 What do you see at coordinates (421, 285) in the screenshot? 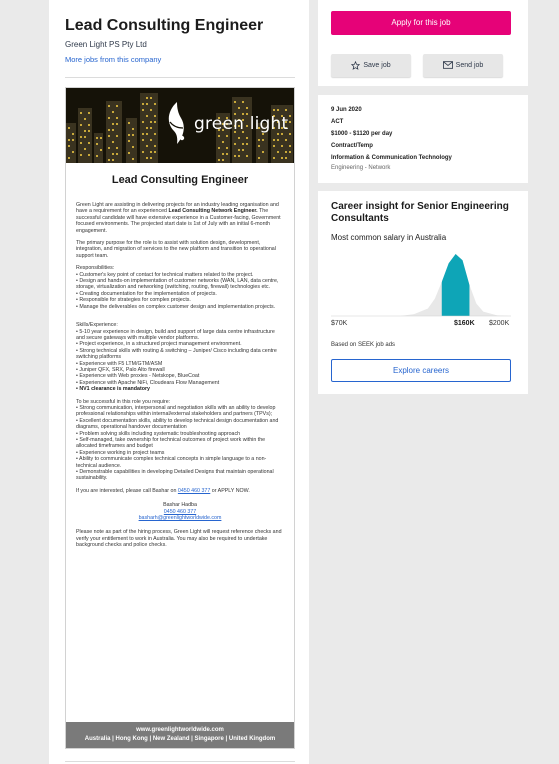
I see `salary-distribution-area` at bounding box center [421, 285].